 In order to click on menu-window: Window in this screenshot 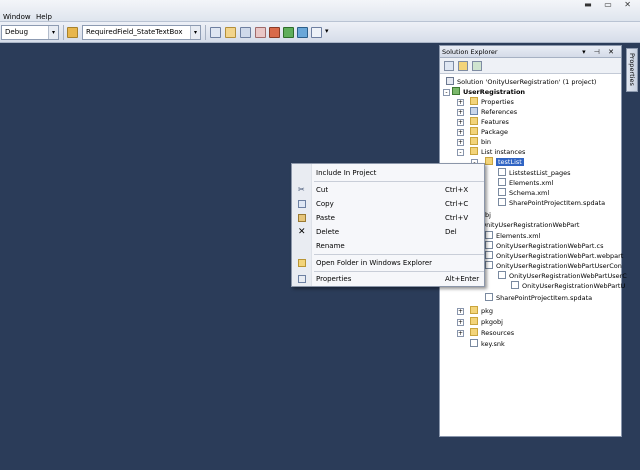, I will do `click(17, 17)`.